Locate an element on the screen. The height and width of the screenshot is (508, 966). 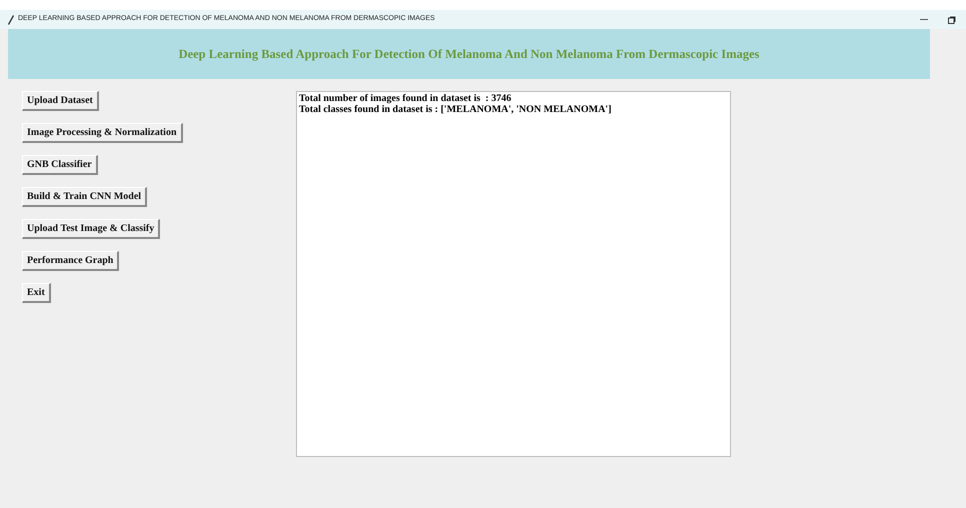
command-button: Image Processing & Normalization is located at coordinates (102, 133).